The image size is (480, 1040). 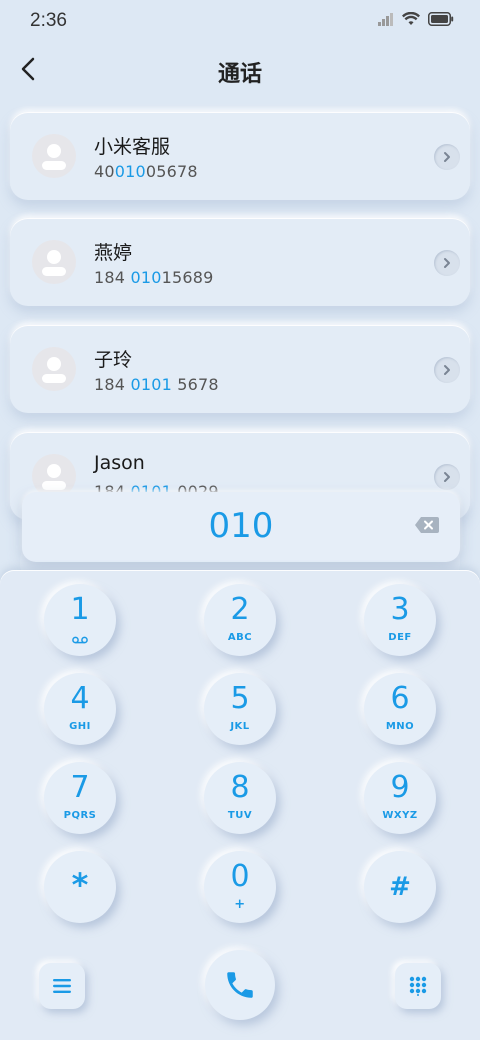 What do you see at coordinates (154, 277) in the screenshot?
I see `contact-number: 184 01015689` at bounding box center [154, 277].